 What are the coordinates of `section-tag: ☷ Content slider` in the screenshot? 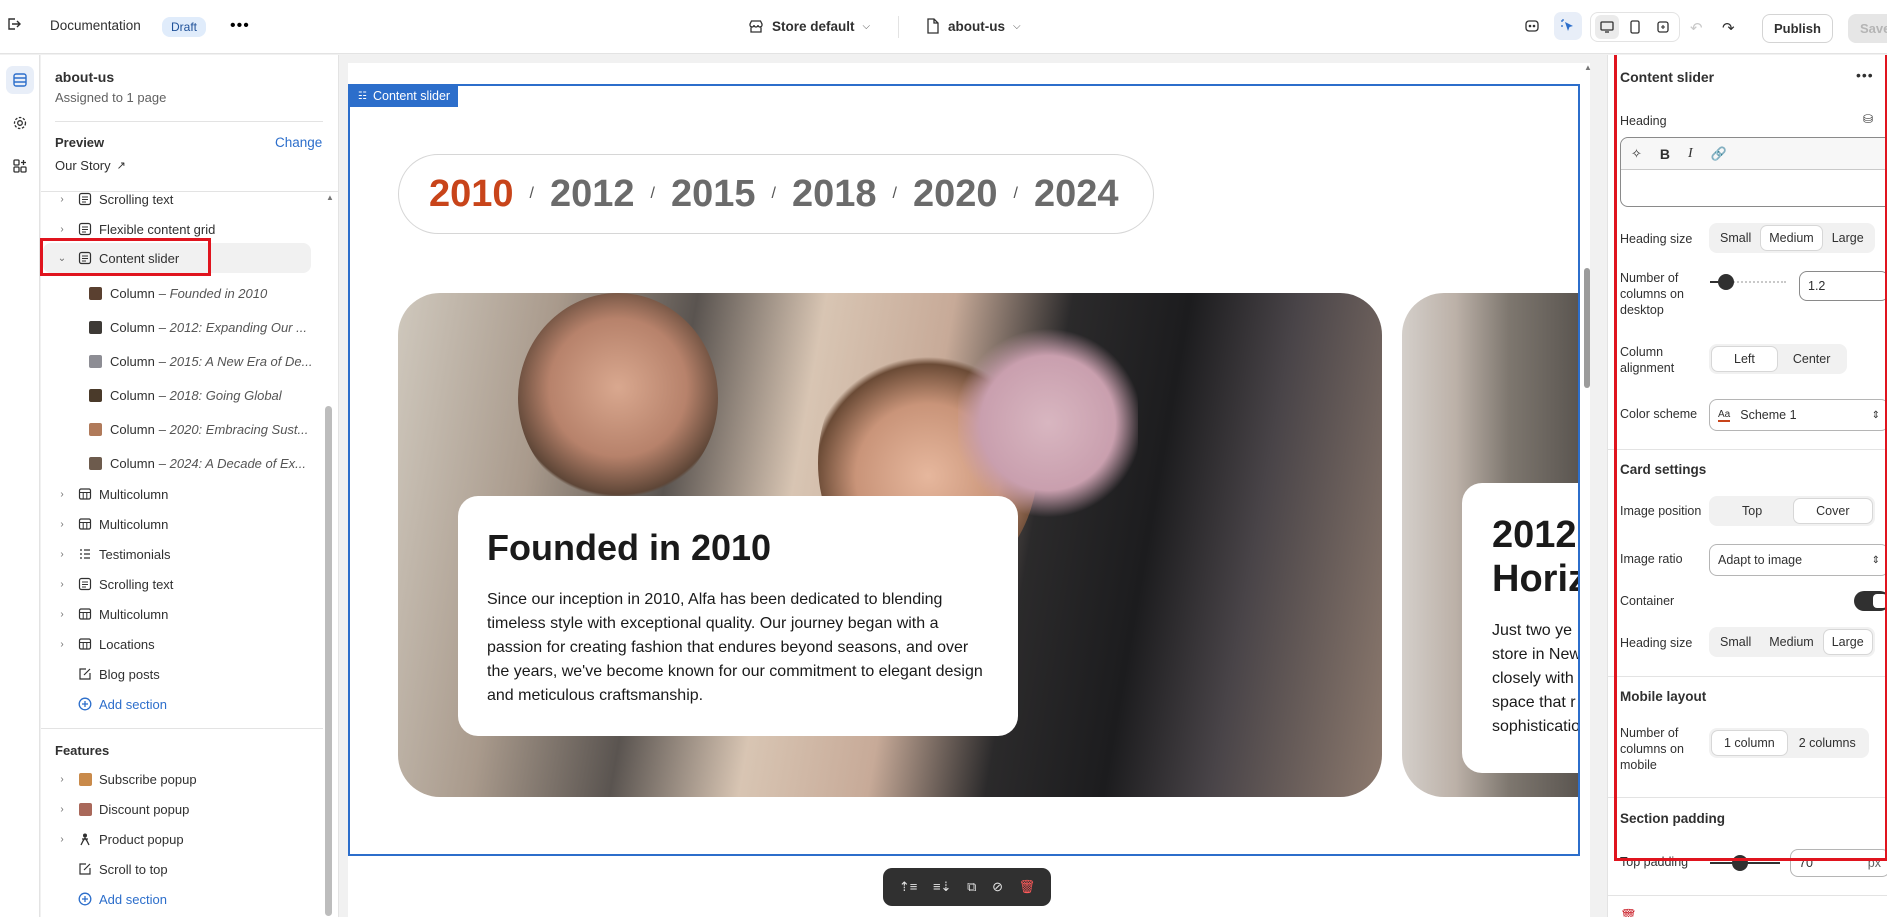 It's located at (404, 96).